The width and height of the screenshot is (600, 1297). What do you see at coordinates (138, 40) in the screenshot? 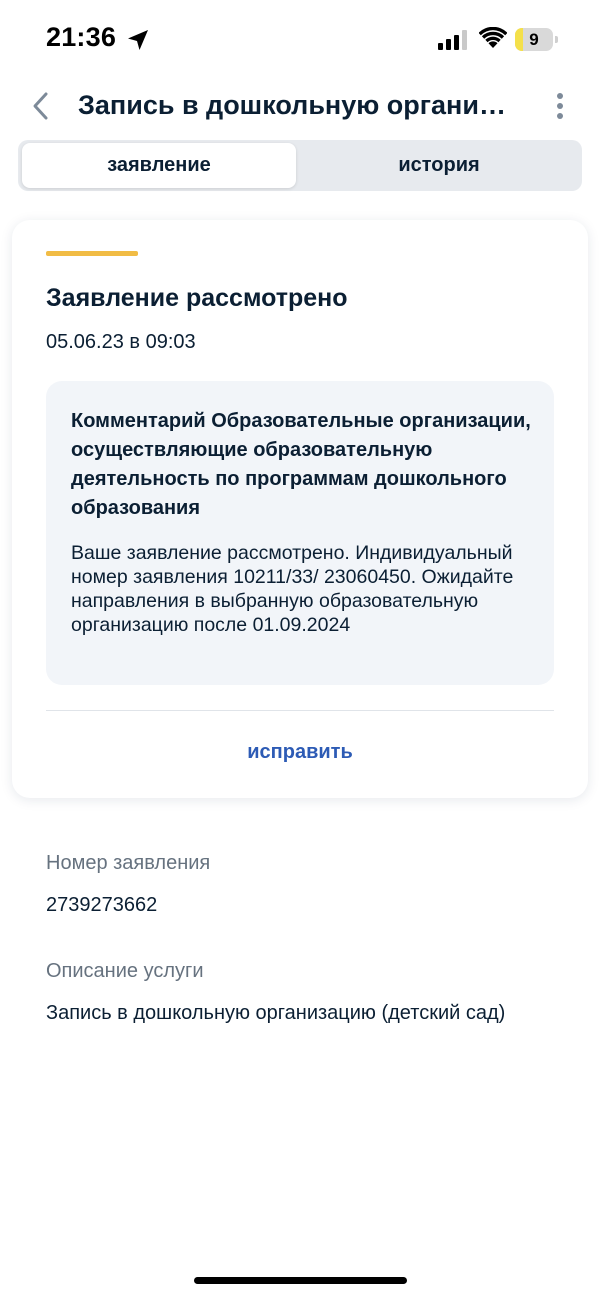
I see `location-arrow-icon` at bounding box center [138, 40].